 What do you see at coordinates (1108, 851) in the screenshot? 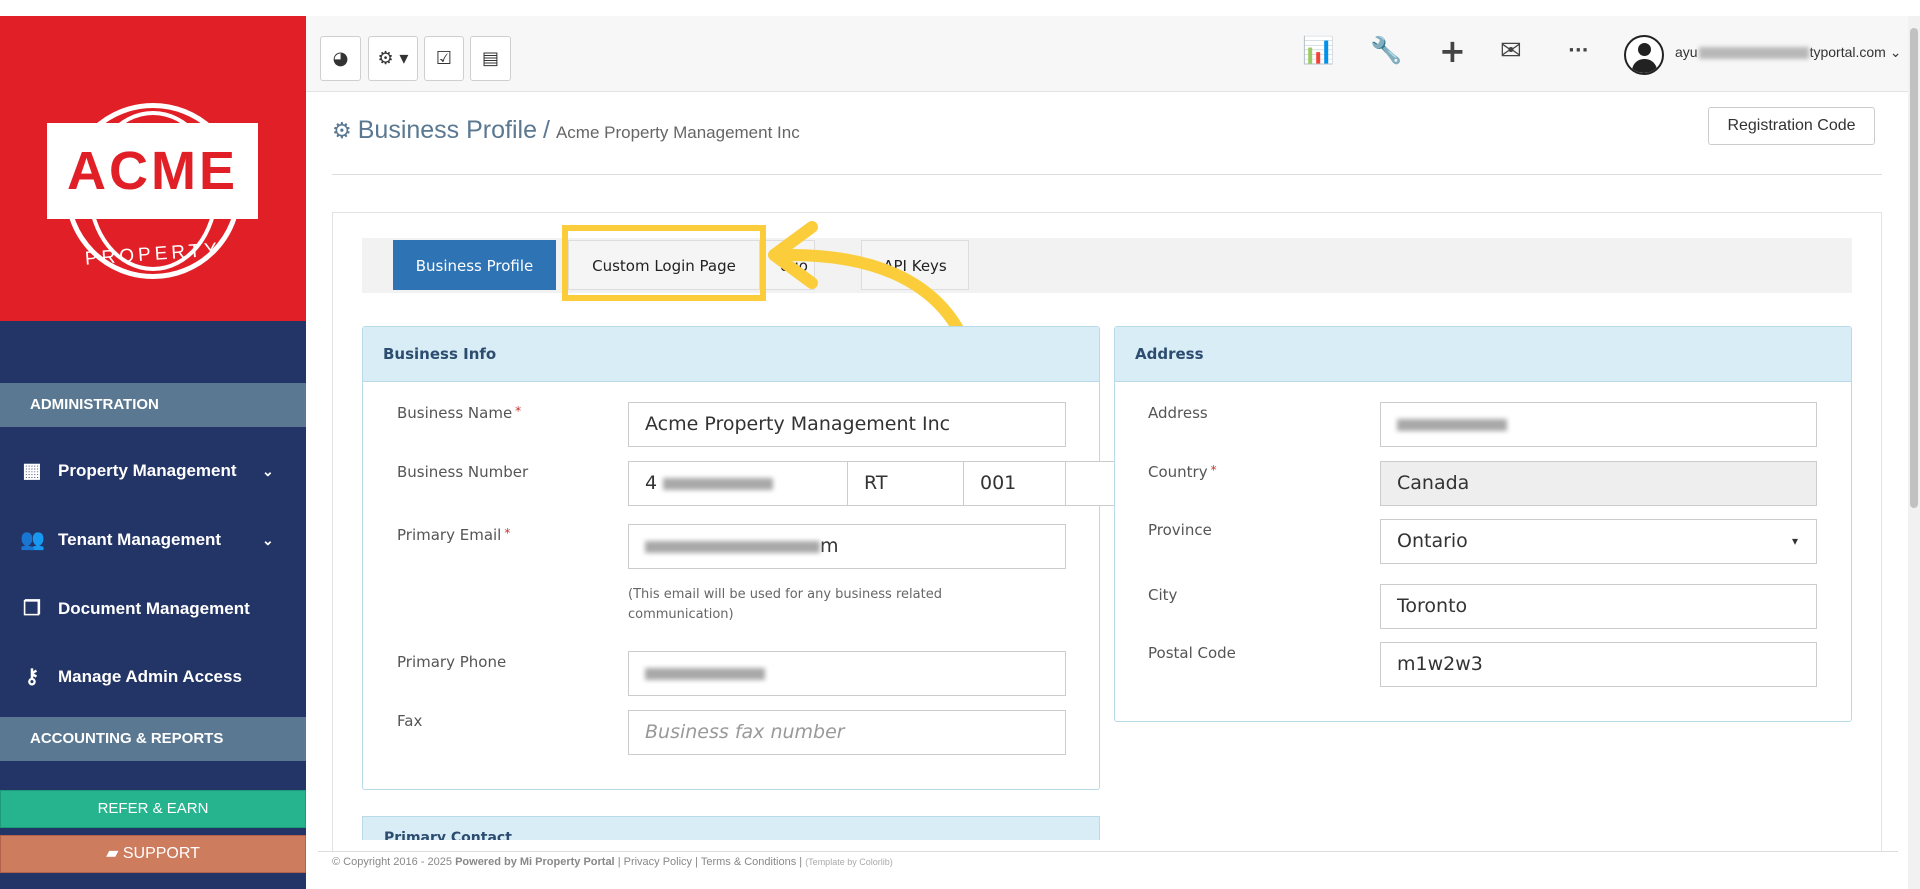
I see `footer-divider` at bounding box center [1108, 851].